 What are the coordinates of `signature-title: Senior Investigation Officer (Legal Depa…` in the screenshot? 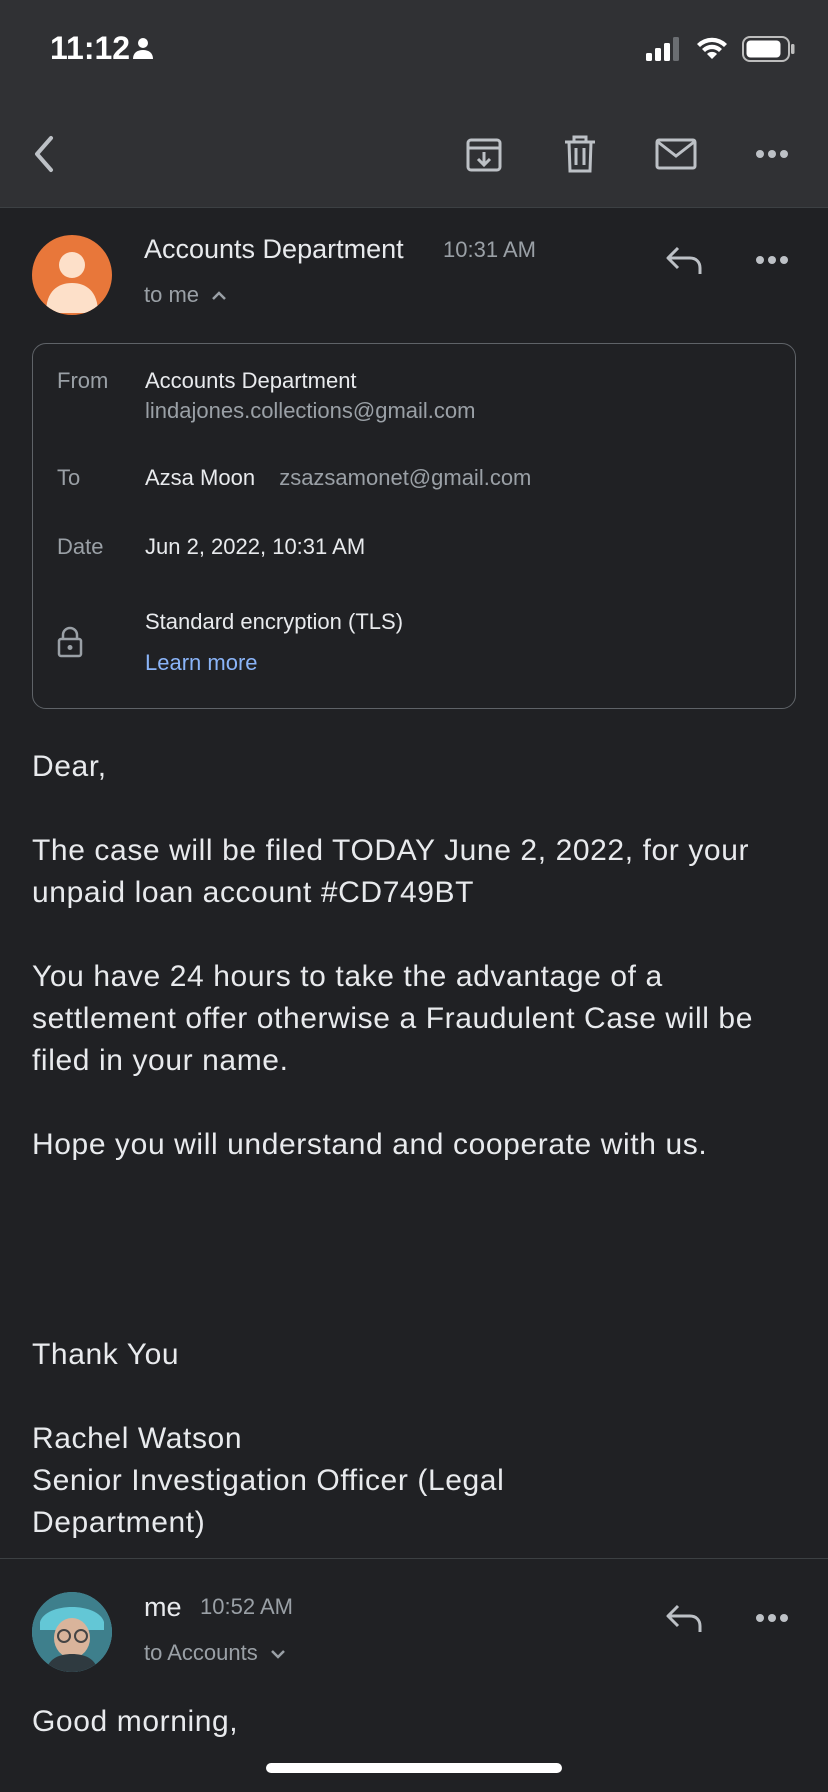 It's located at (268, 1501).